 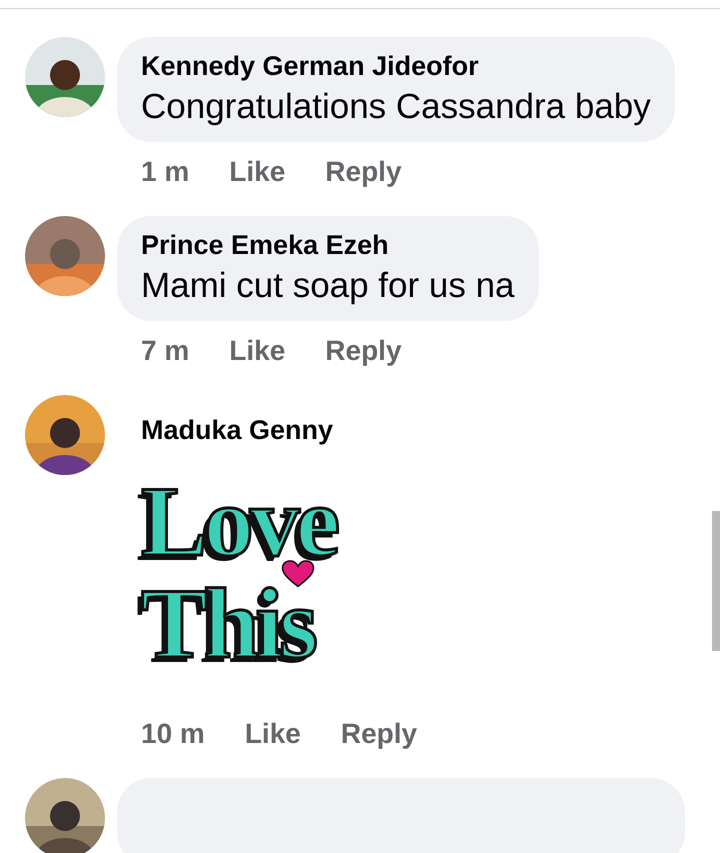 What do you see at coordinates (227, 624) in the screenshot?
I see `sticker-text: This` at bounding box center [227, 624].